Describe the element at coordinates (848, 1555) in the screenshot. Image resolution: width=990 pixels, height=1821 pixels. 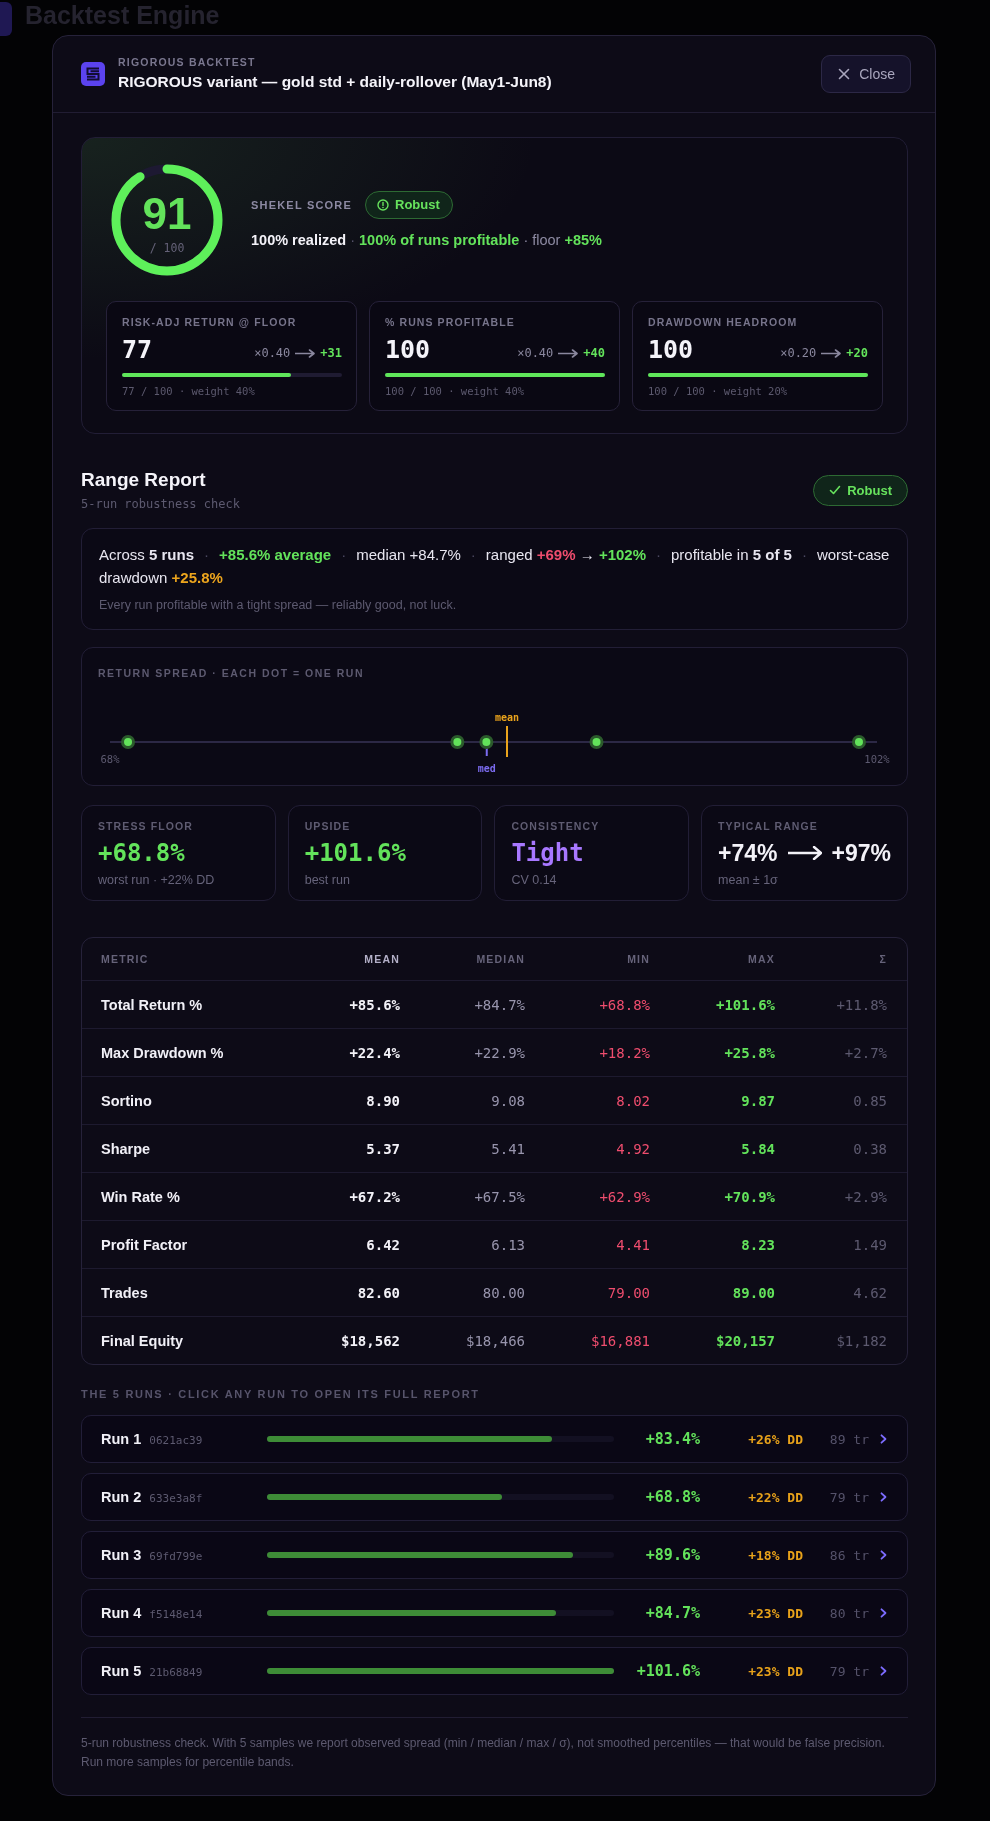
I see `run-trades: 86 tr` at that location.